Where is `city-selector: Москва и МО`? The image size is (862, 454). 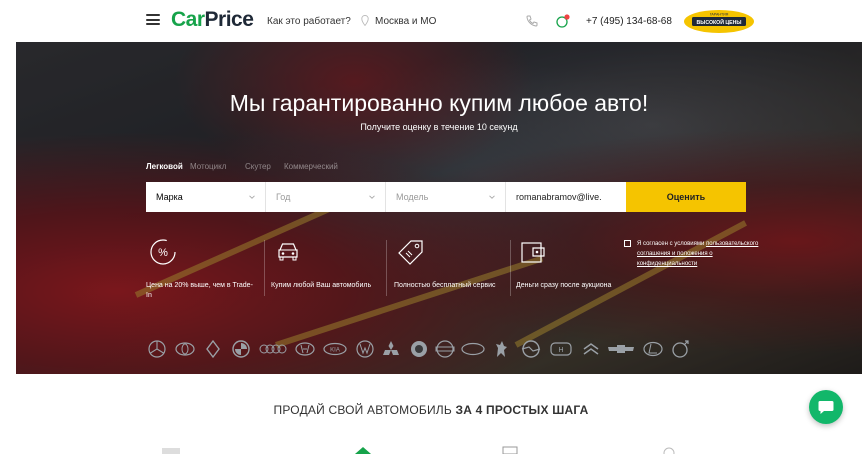
city-selector: Москва и МО is located at coordinates (405, 21).